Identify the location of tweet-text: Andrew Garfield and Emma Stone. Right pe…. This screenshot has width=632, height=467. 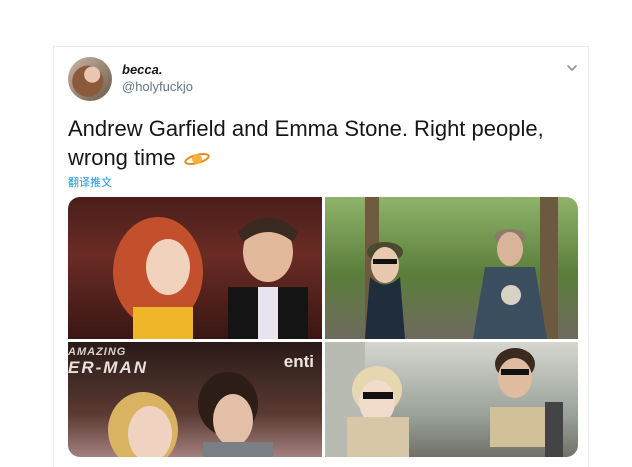
(318, 143).